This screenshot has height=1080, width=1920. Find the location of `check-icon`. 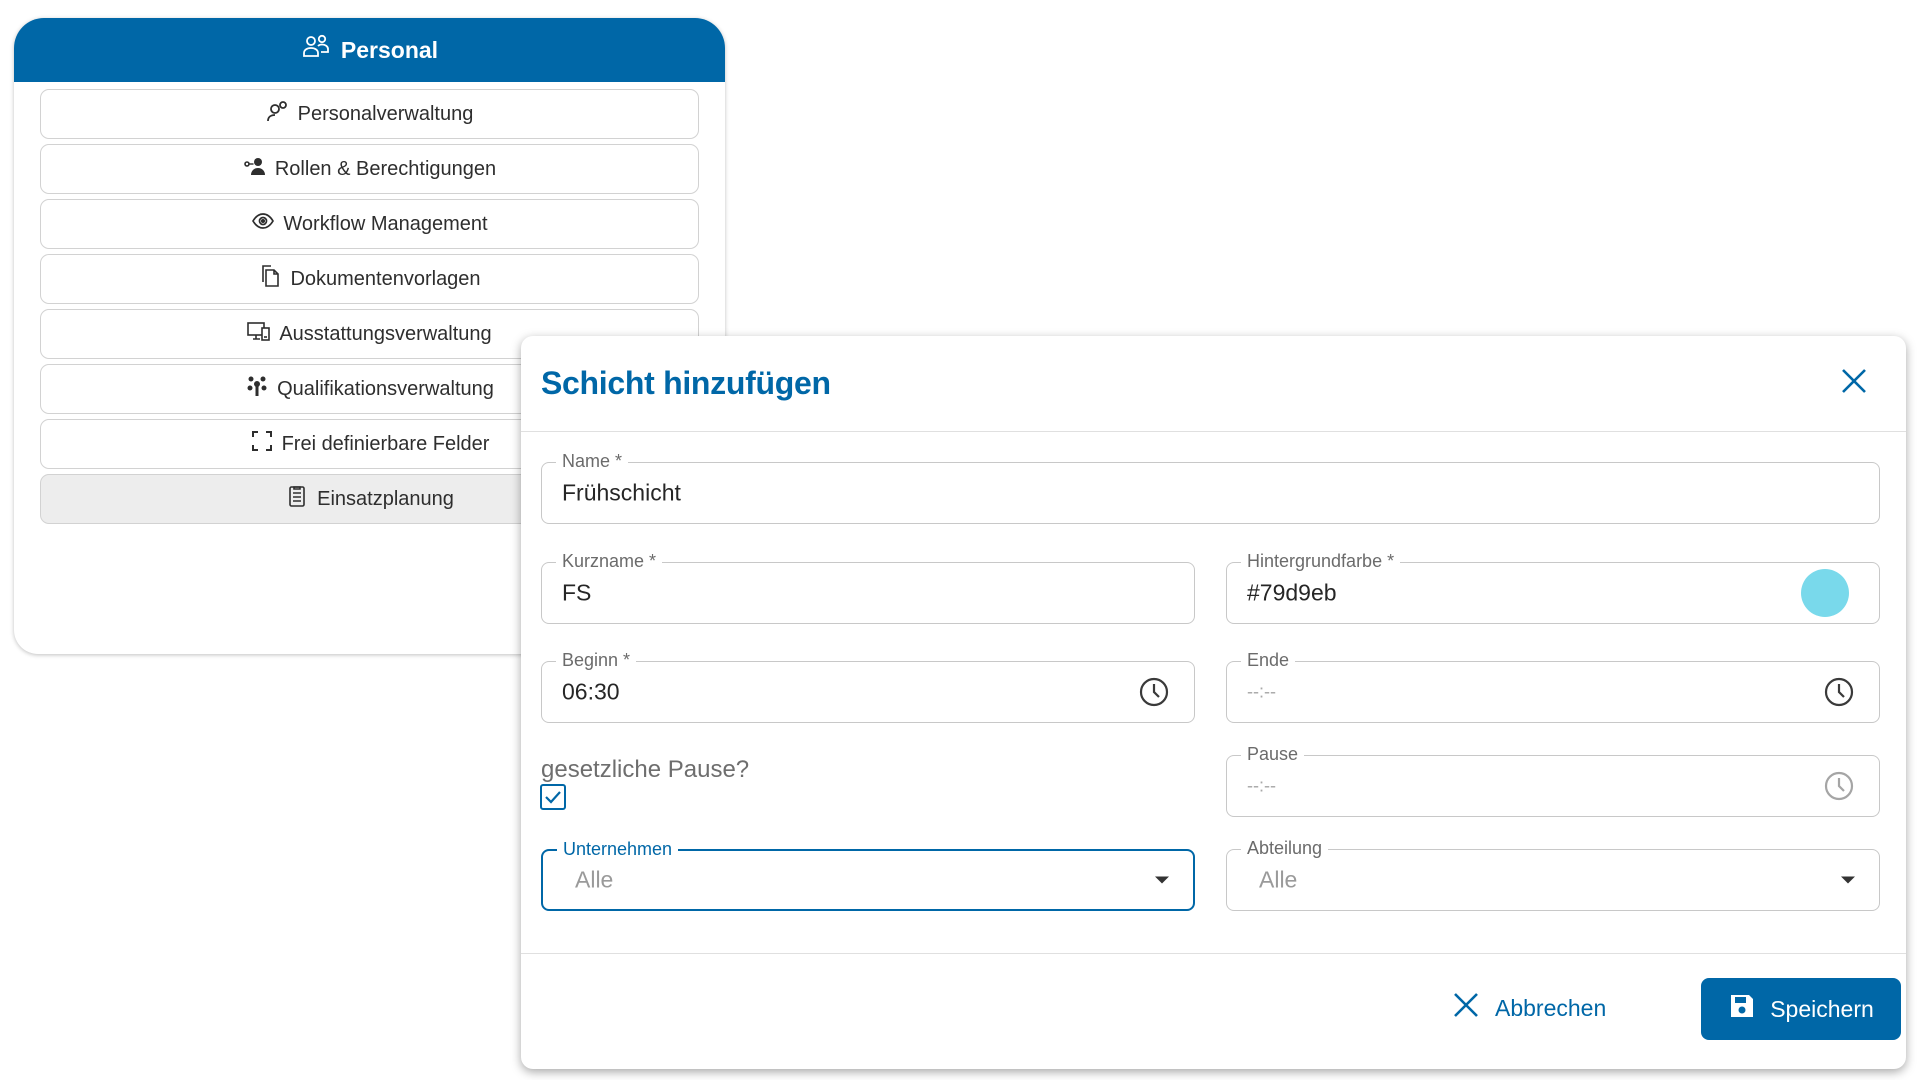

check-icon is located at coordinates (553, 797).